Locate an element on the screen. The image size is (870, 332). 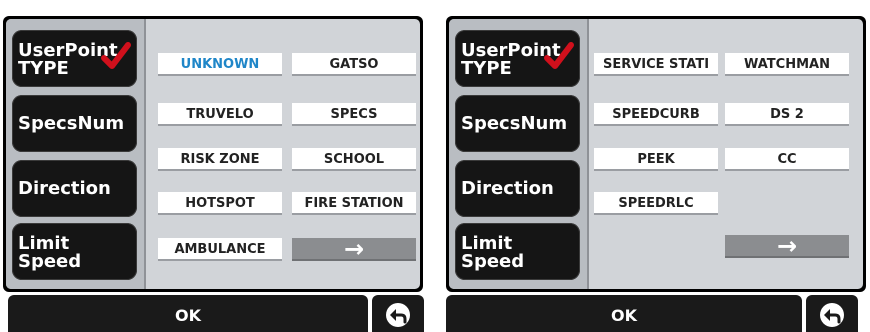
option-speedrlc: SPEEDRLC is located at coordinates (656, 203).